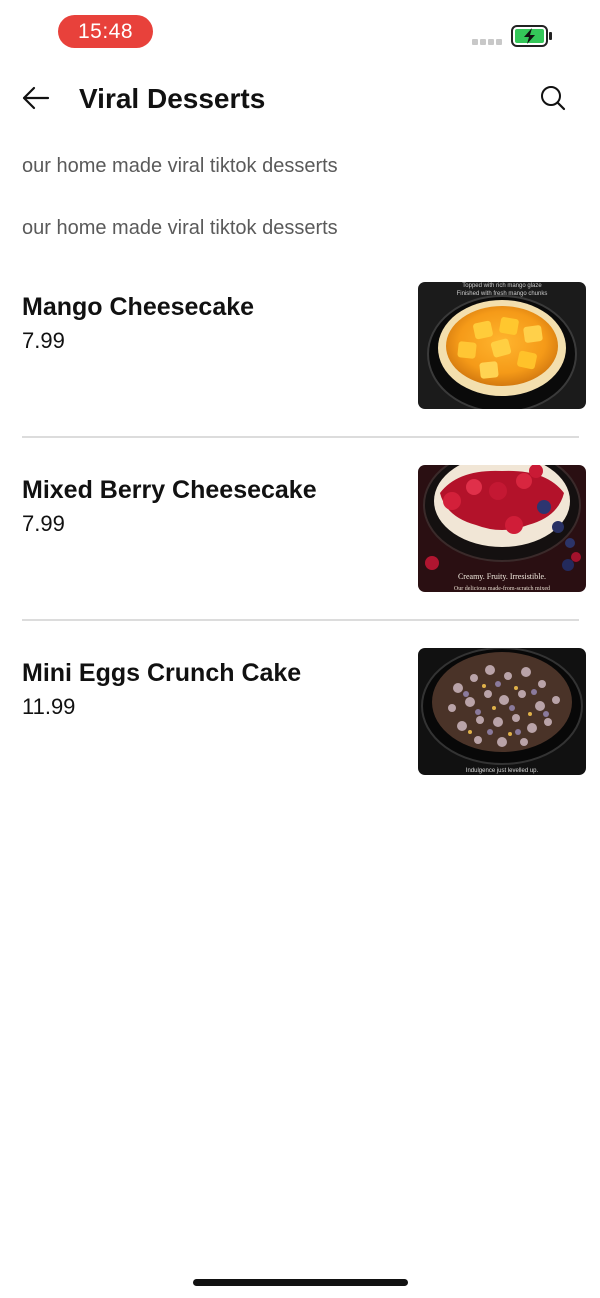  I want to click on item-name: Mixed Berry Cheesecake, so click(169, 490).